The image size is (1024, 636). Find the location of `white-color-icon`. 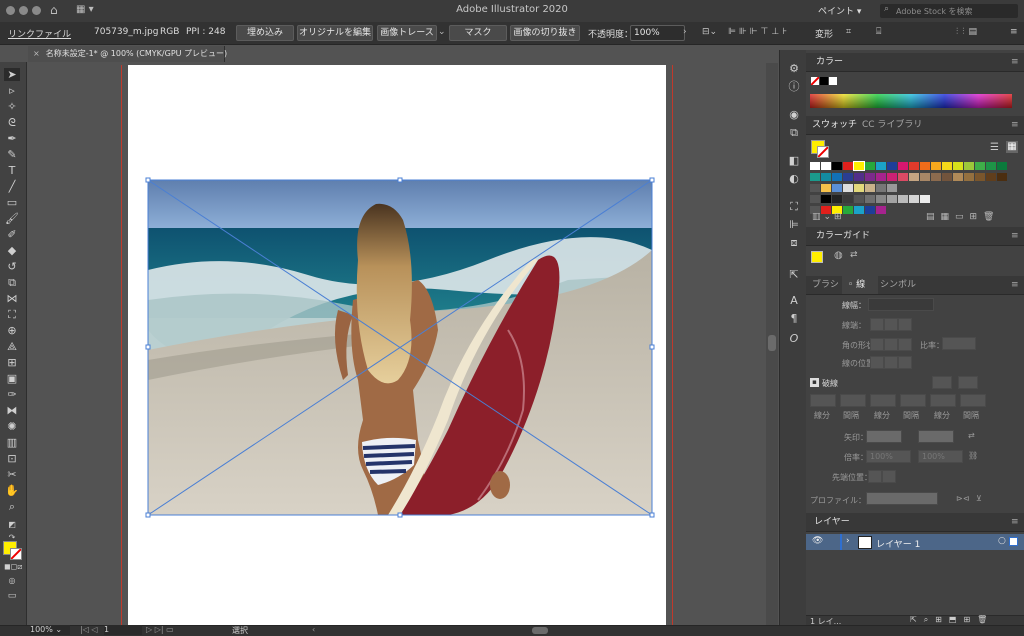

white-color-icon is located at coordinates (833, 81).